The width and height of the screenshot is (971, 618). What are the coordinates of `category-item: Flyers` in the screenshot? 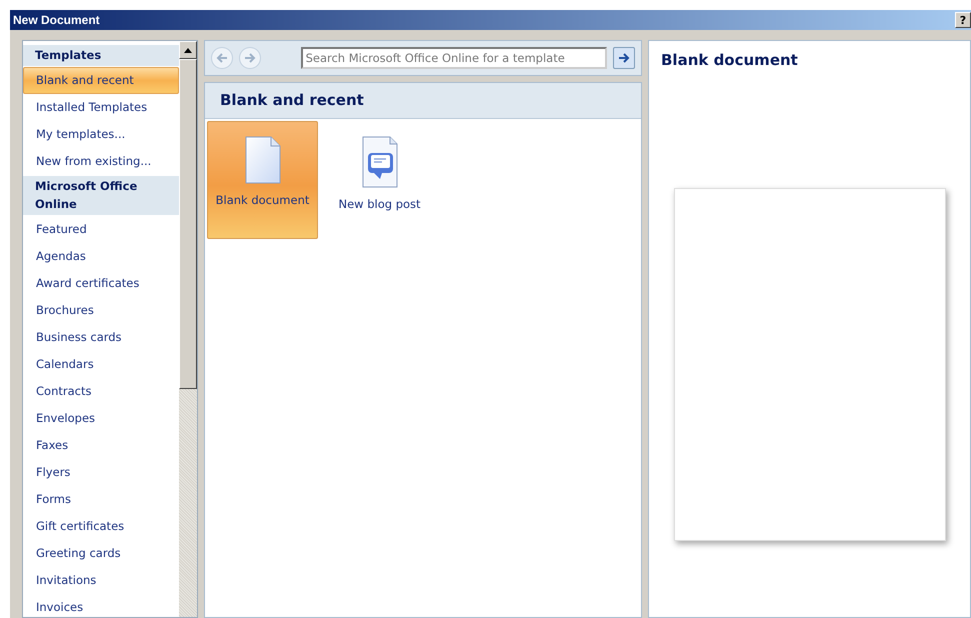 It's located at (101, 472).